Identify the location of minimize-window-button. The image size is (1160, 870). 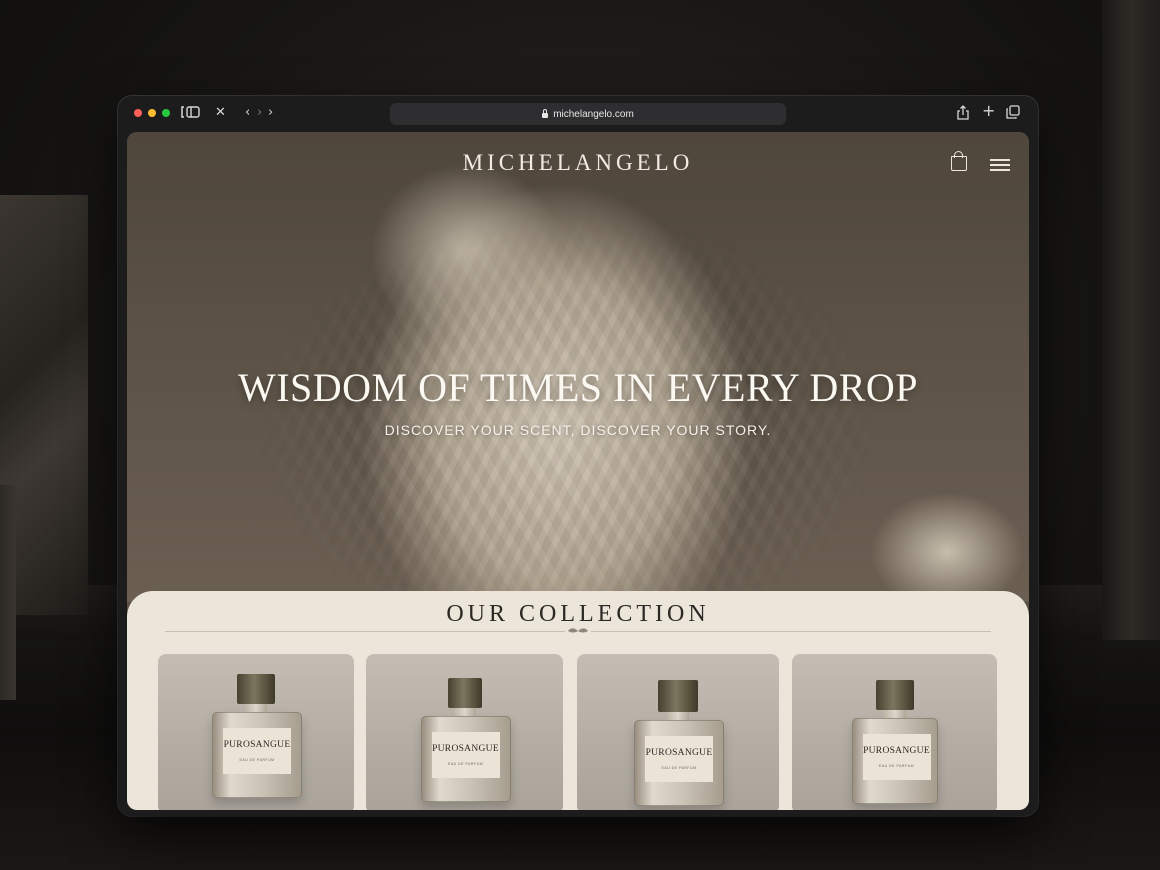
(152, 113).